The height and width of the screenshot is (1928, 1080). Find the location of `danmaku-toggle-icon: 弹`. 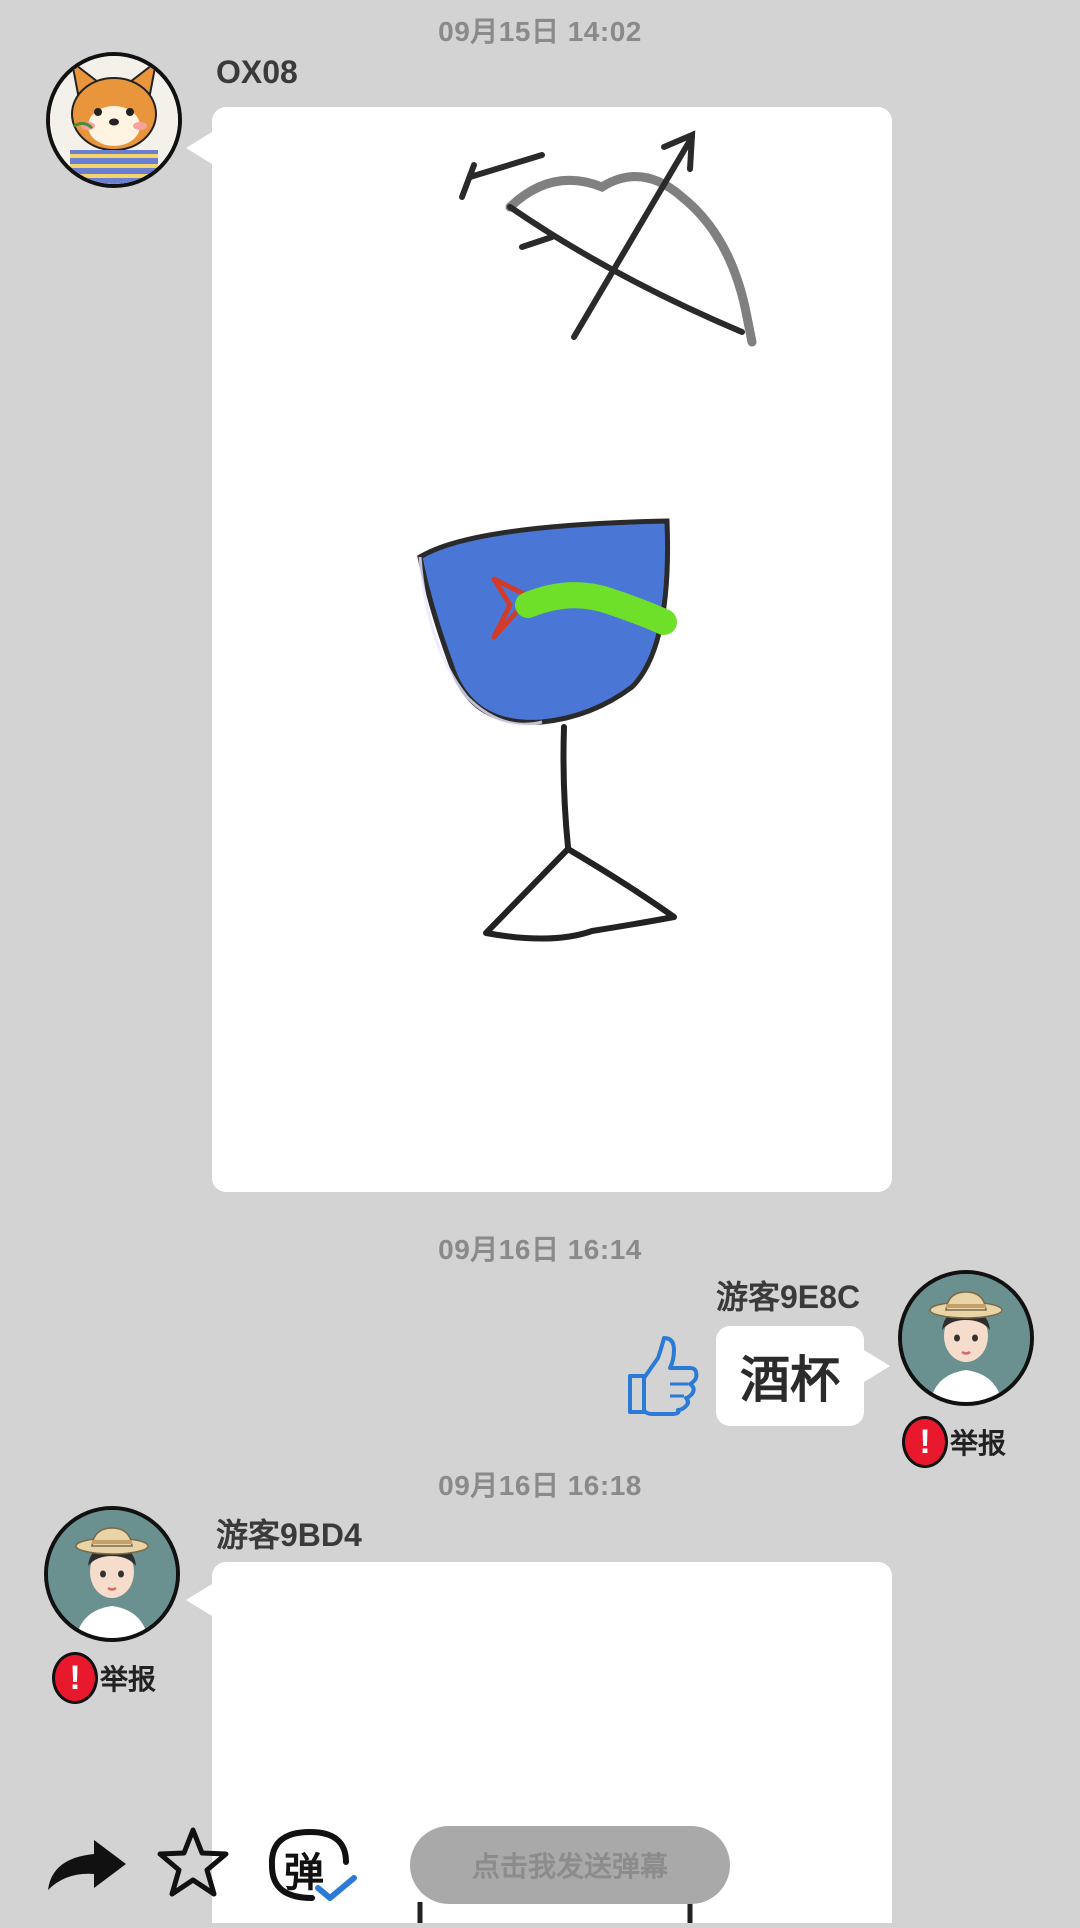

danmaku-toggle-icon: 弹 is located at coordinates (312, 1865).